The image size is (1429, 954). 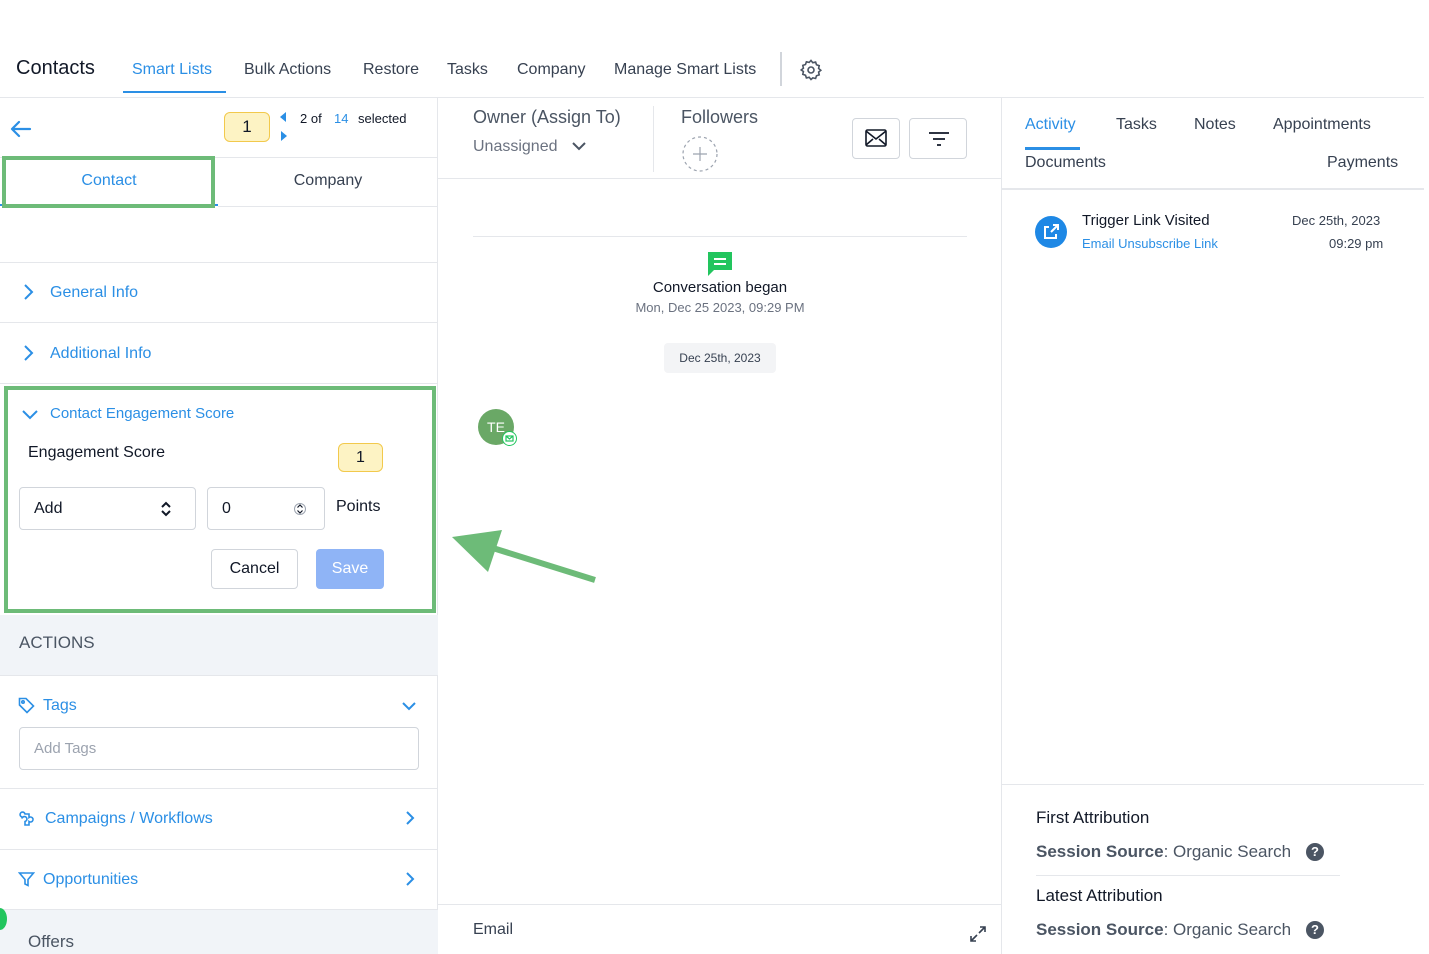 What do you see at coordinates (1227, 929) in the screenshot?
I see `latest-attribution-value: : Organic Search` at bounding box center [1227, 929].